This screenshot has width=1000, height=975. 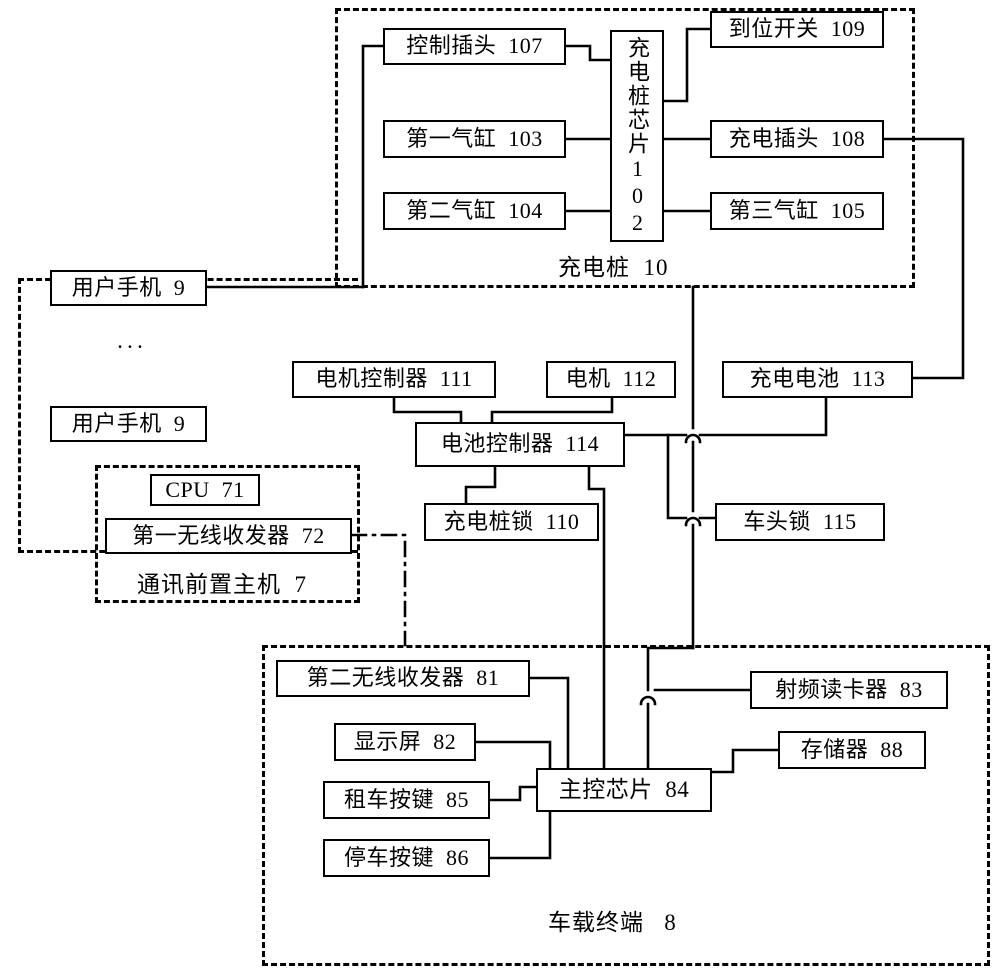 What do you see at coordinates (817, 379) in the screenshot?
I see `block-charging-battery: 充电电池 113` at bounding box center [817, 379].